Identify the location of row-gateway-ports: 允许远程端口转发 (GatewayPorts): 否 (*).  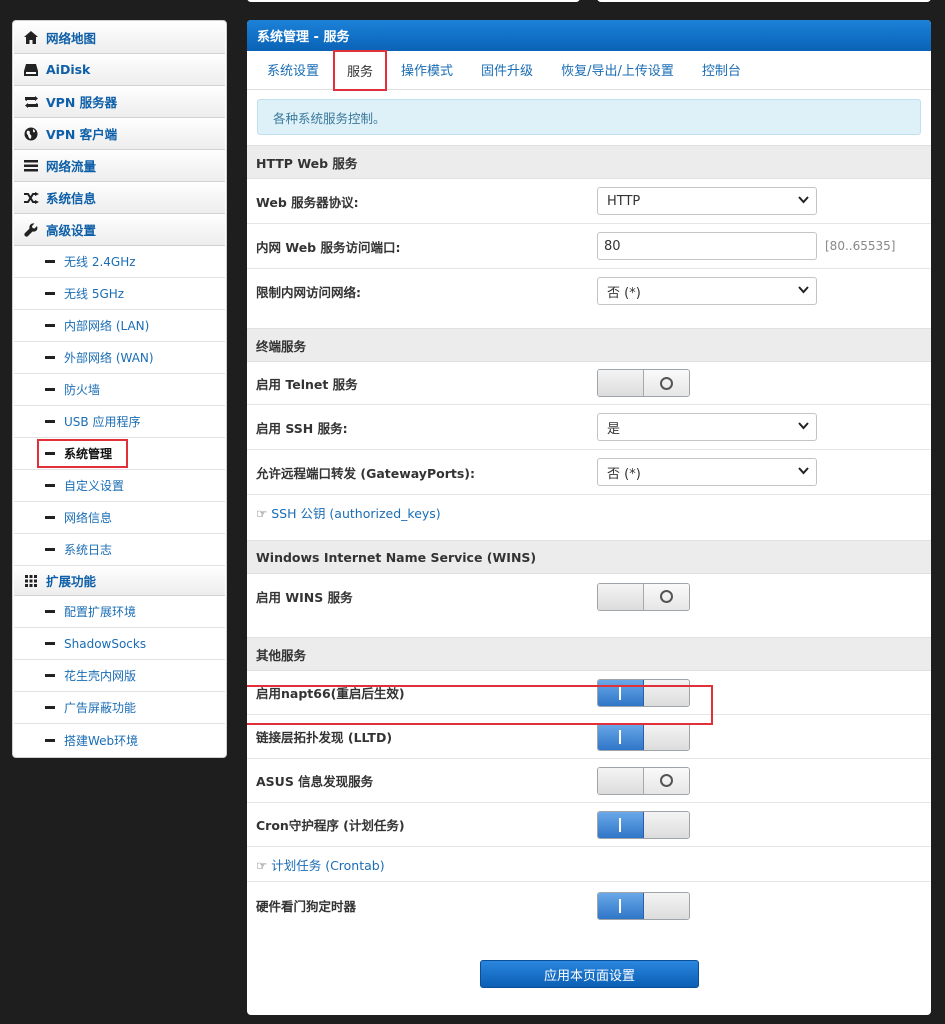
(589, 472).